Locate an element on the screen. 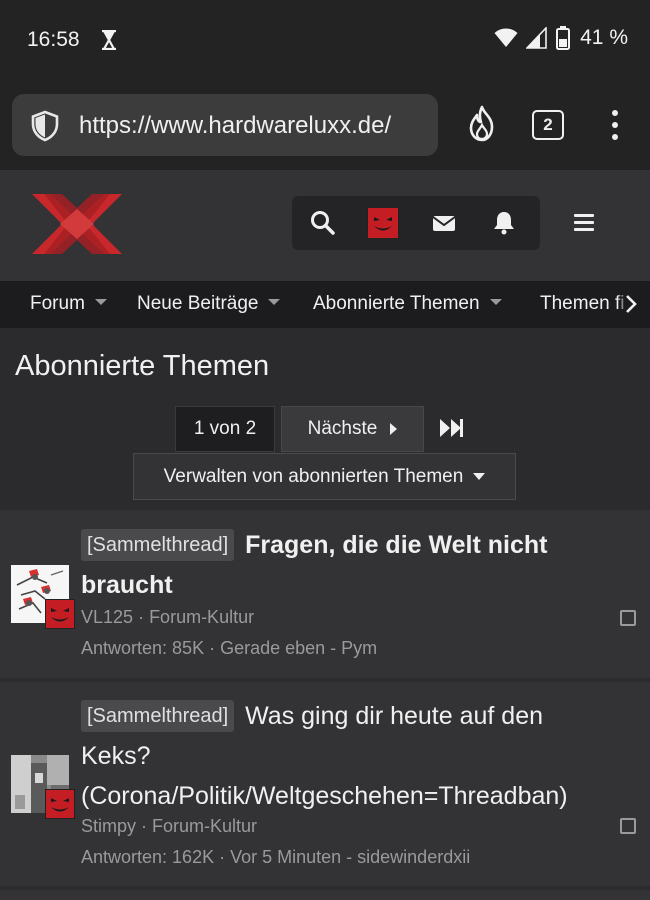 This screenshot has height=900, width=650. manage-label: Verwalten von abonnierten Themen is located at coordinates (313, 476).